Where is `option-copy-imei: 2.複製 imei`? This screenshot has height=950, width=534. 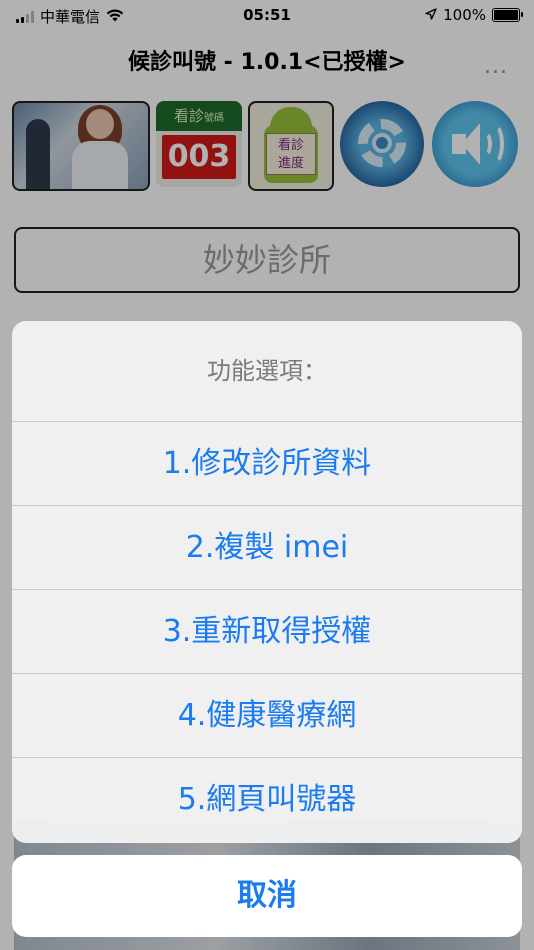 option-copy-imei: 2.複製 imei is located at coordinates (267, 548).